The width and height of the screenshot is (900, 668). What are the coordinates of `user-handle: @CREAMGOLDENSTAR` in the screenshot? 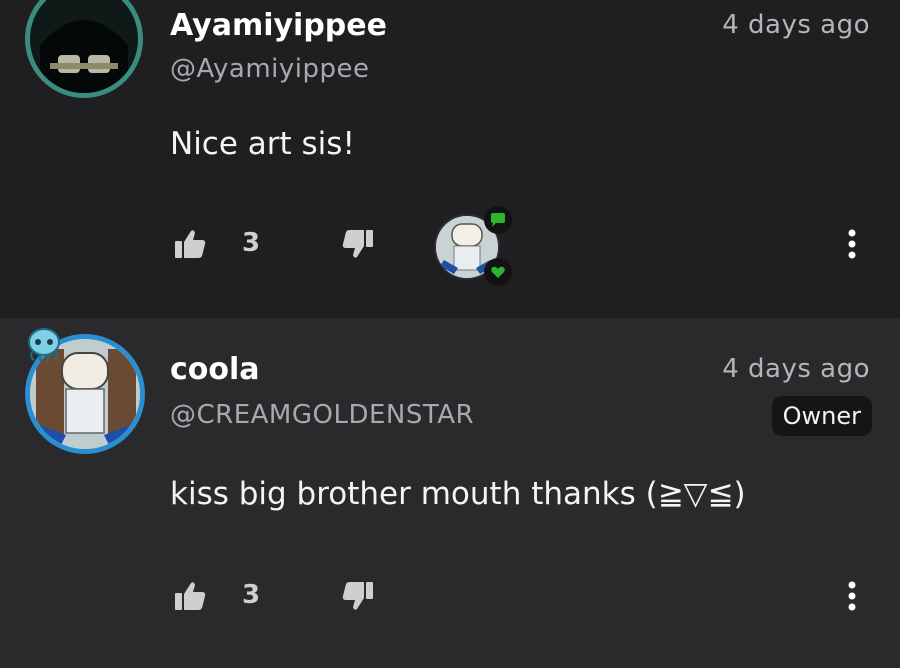 It's located at (322, 415).